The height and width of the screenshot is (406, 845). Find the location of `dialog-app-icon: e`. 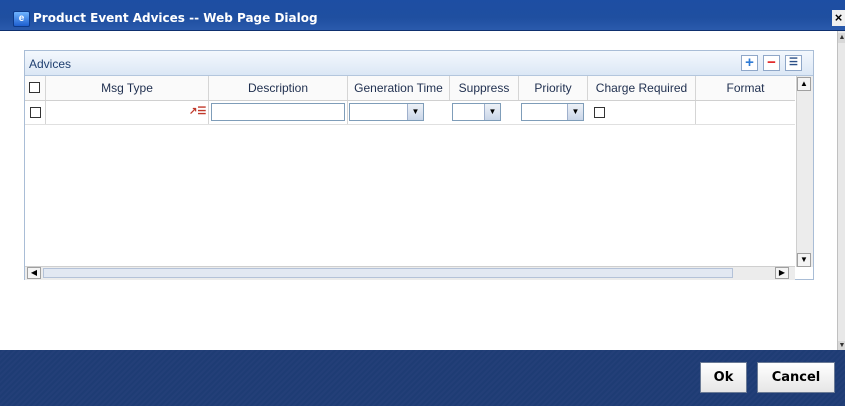

dialog-app-icon: e is located at coordinates (21, 19).